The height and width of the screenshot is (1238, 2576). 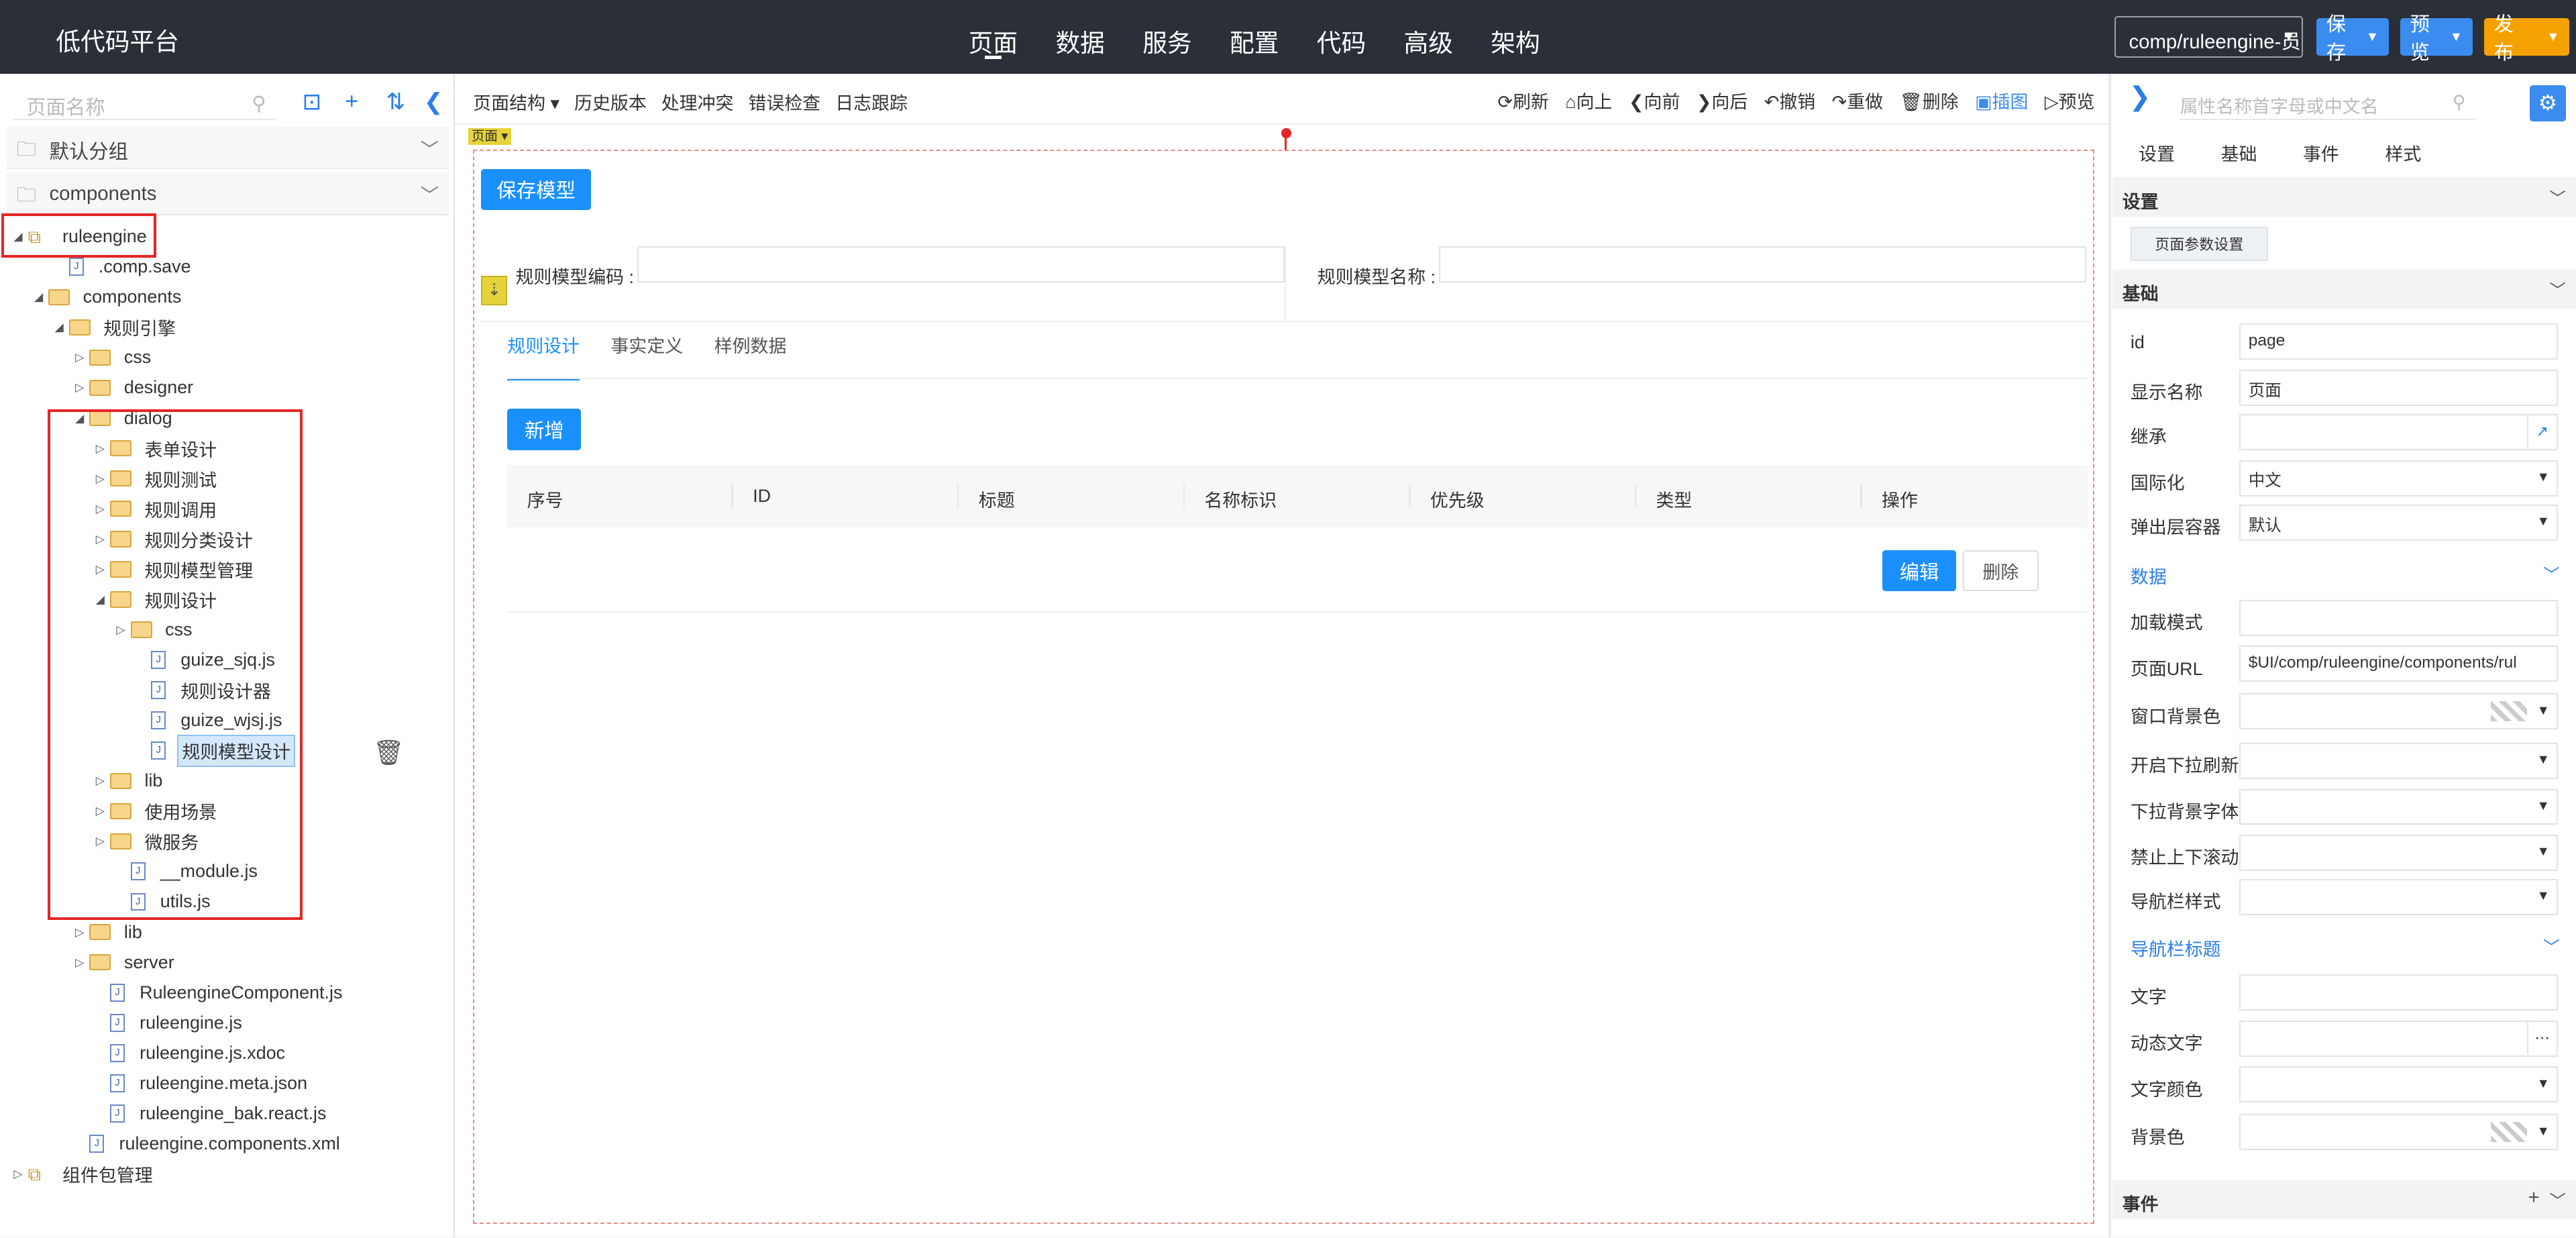 I want to click on page-tag: 页面 ▾, so click(x=490, y=136).